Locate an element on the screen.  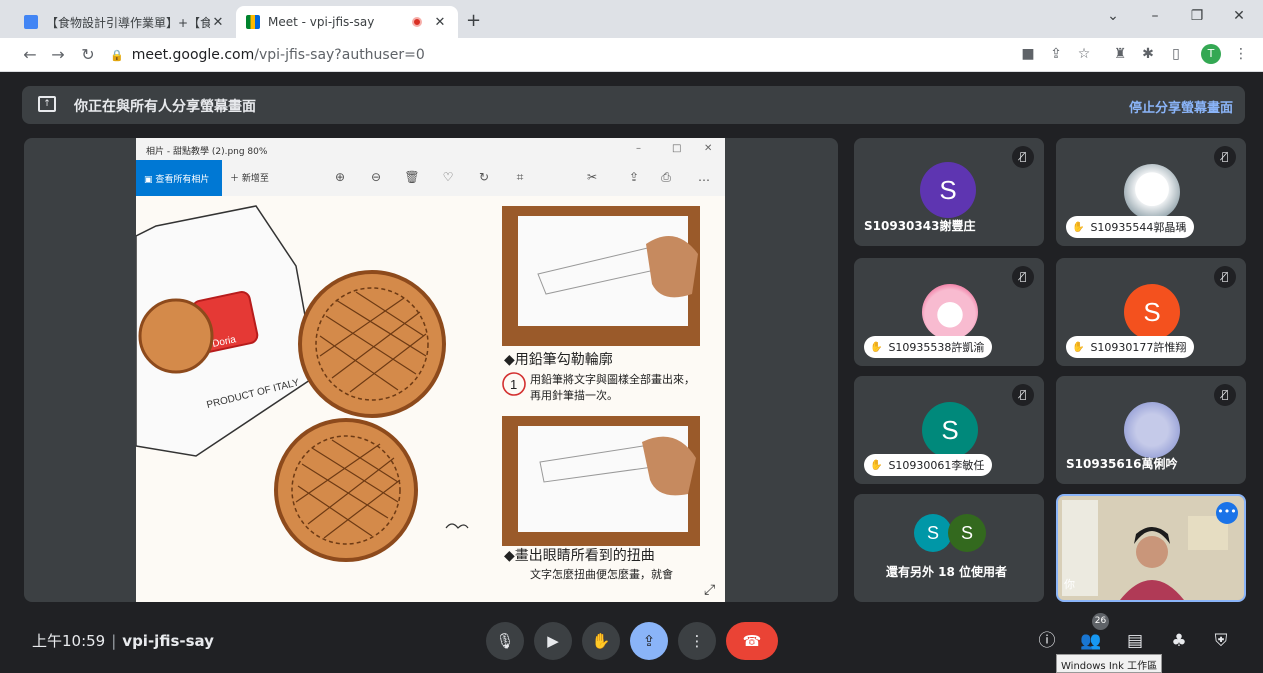
tab-title: 【食物設計引導作業單】+【食 is located at coordinates (128, 22).